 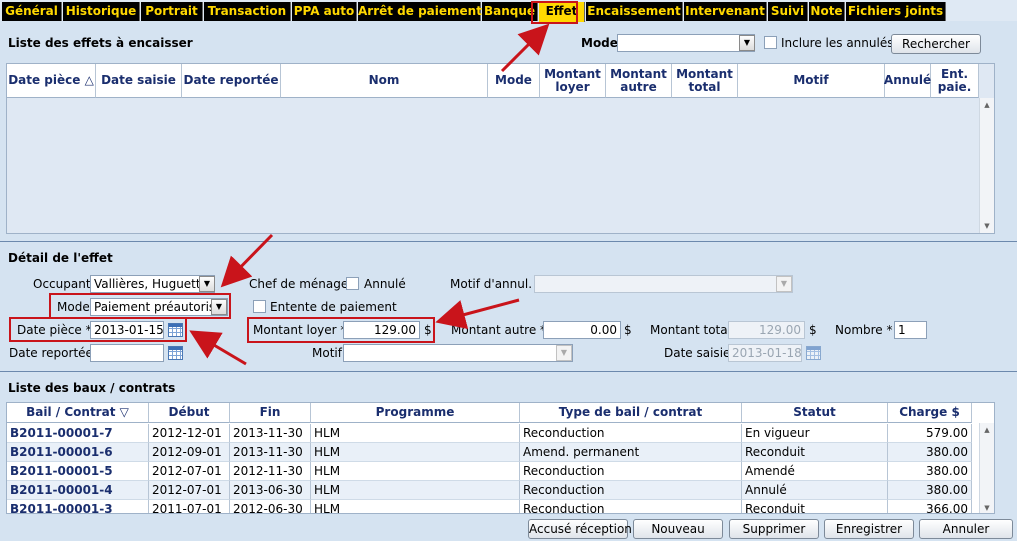 I want to click on effets-column-header: Annulé, so click(x=907, y=81).